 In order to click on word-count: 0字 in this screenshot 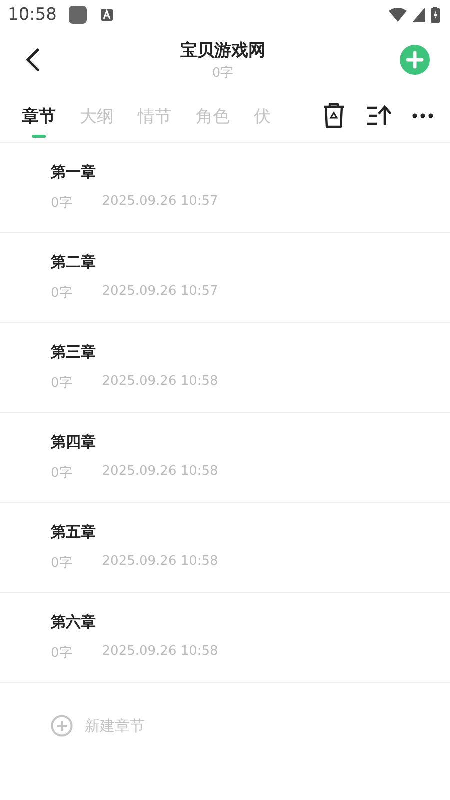, I will do `click(223, 73)`.